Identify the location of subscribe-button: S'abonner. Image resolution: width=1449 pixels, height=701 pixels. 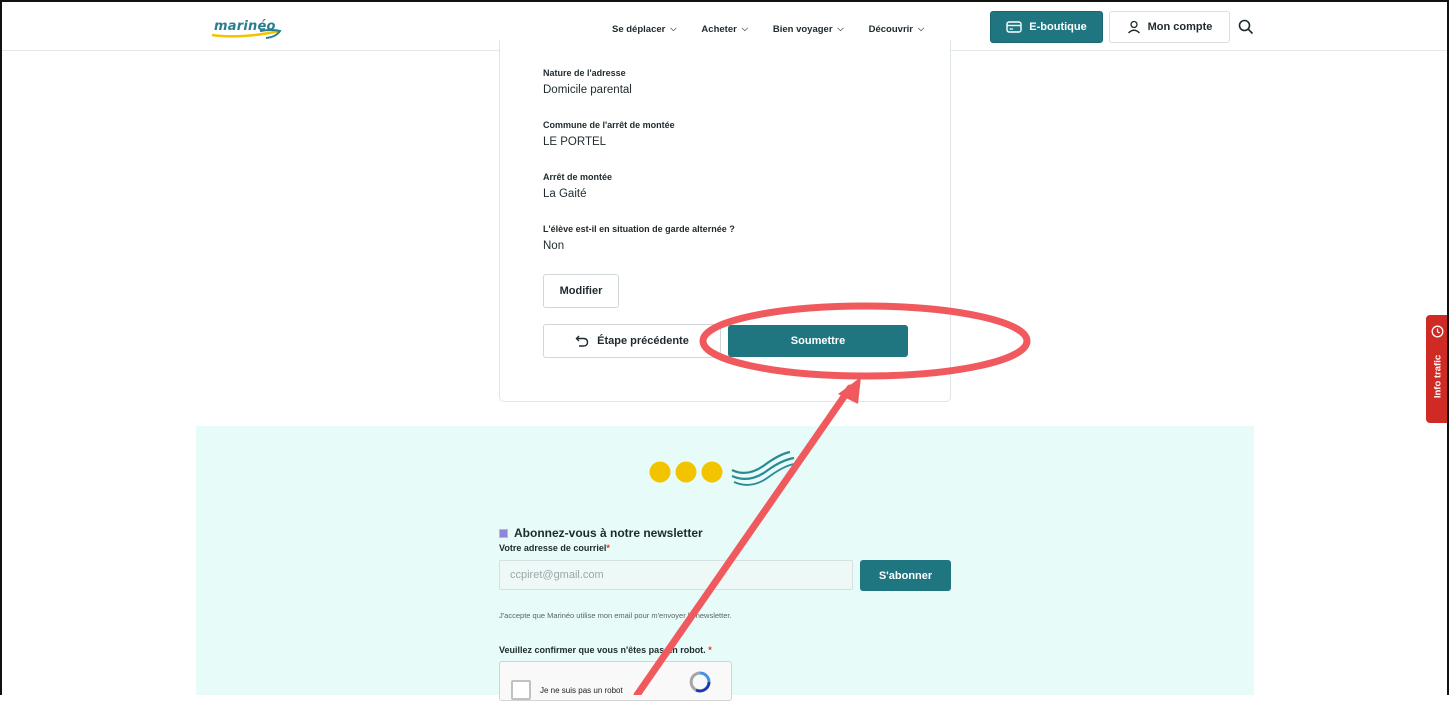
(905, 575).